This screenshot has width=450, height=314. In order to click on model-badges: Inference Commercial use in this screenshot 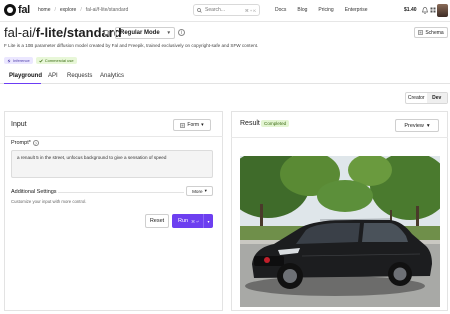, I will do `click(40, 60)`.